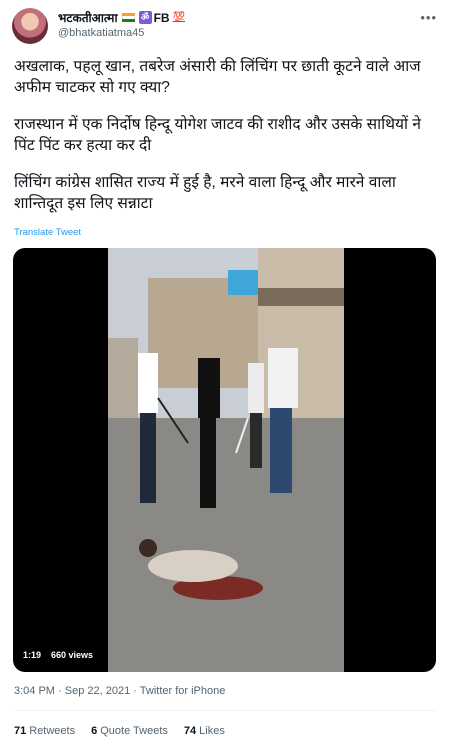  What do you see at coordinates (145, 17) in the screenshot?
I see `om-icon: ॐ` at bounding box center [145, 17].